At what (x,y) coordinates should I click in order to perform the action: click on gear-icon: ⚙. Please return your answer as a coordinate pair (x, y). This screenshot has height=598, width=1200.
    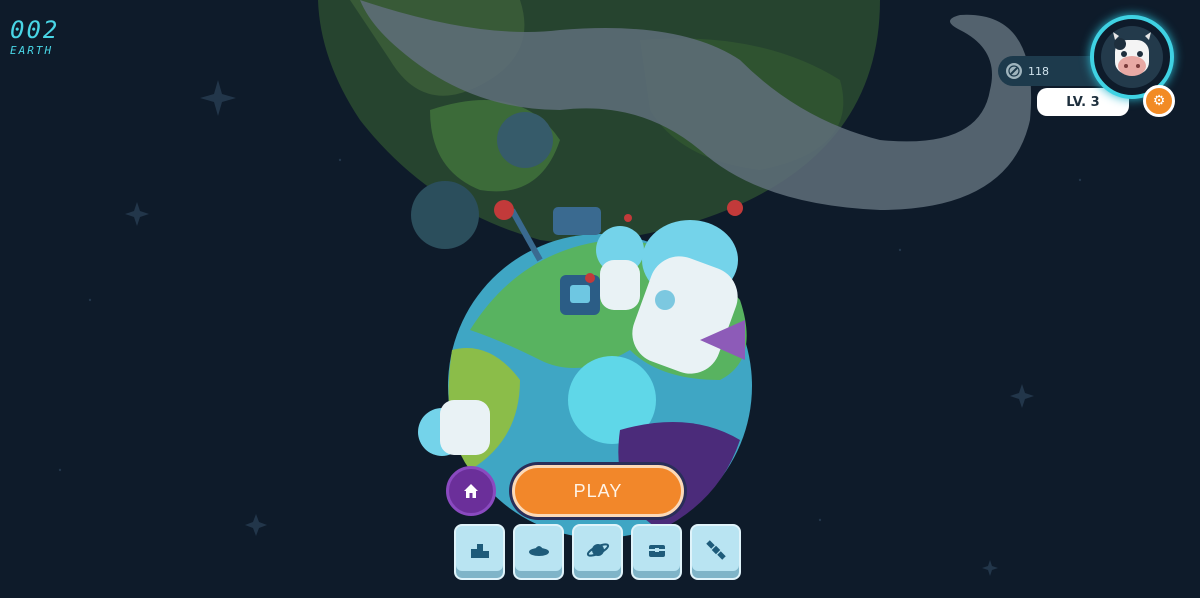
    Looking at the image, I should click on (1159, 101).